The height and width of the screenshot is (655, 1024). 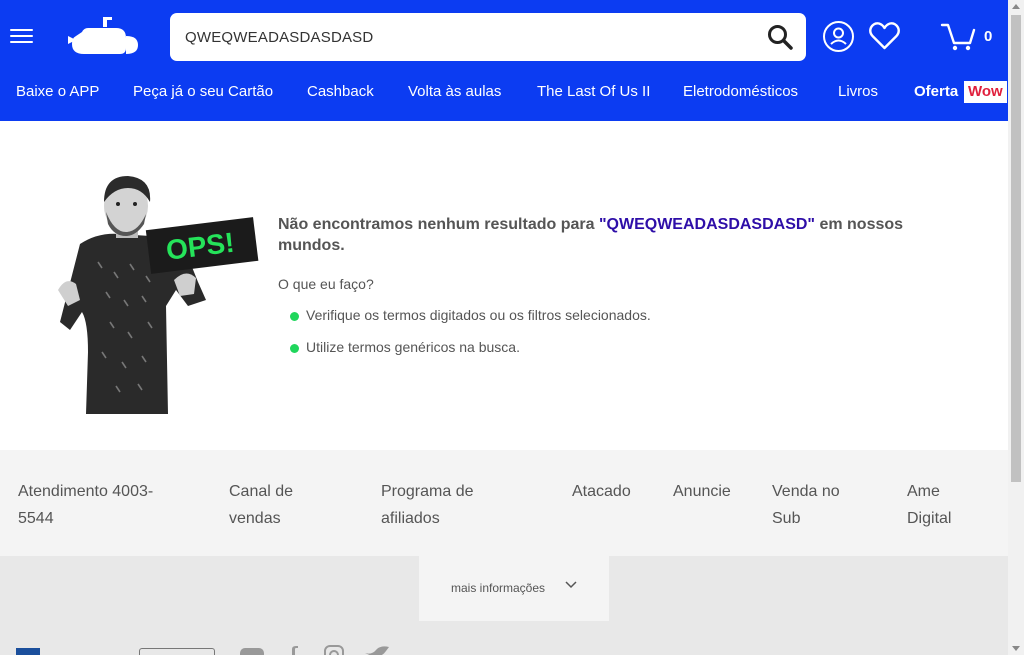 What do you see at coordinates (465, 37) in the screenshot?
I see `search-input` at bounding box center [465, 37].